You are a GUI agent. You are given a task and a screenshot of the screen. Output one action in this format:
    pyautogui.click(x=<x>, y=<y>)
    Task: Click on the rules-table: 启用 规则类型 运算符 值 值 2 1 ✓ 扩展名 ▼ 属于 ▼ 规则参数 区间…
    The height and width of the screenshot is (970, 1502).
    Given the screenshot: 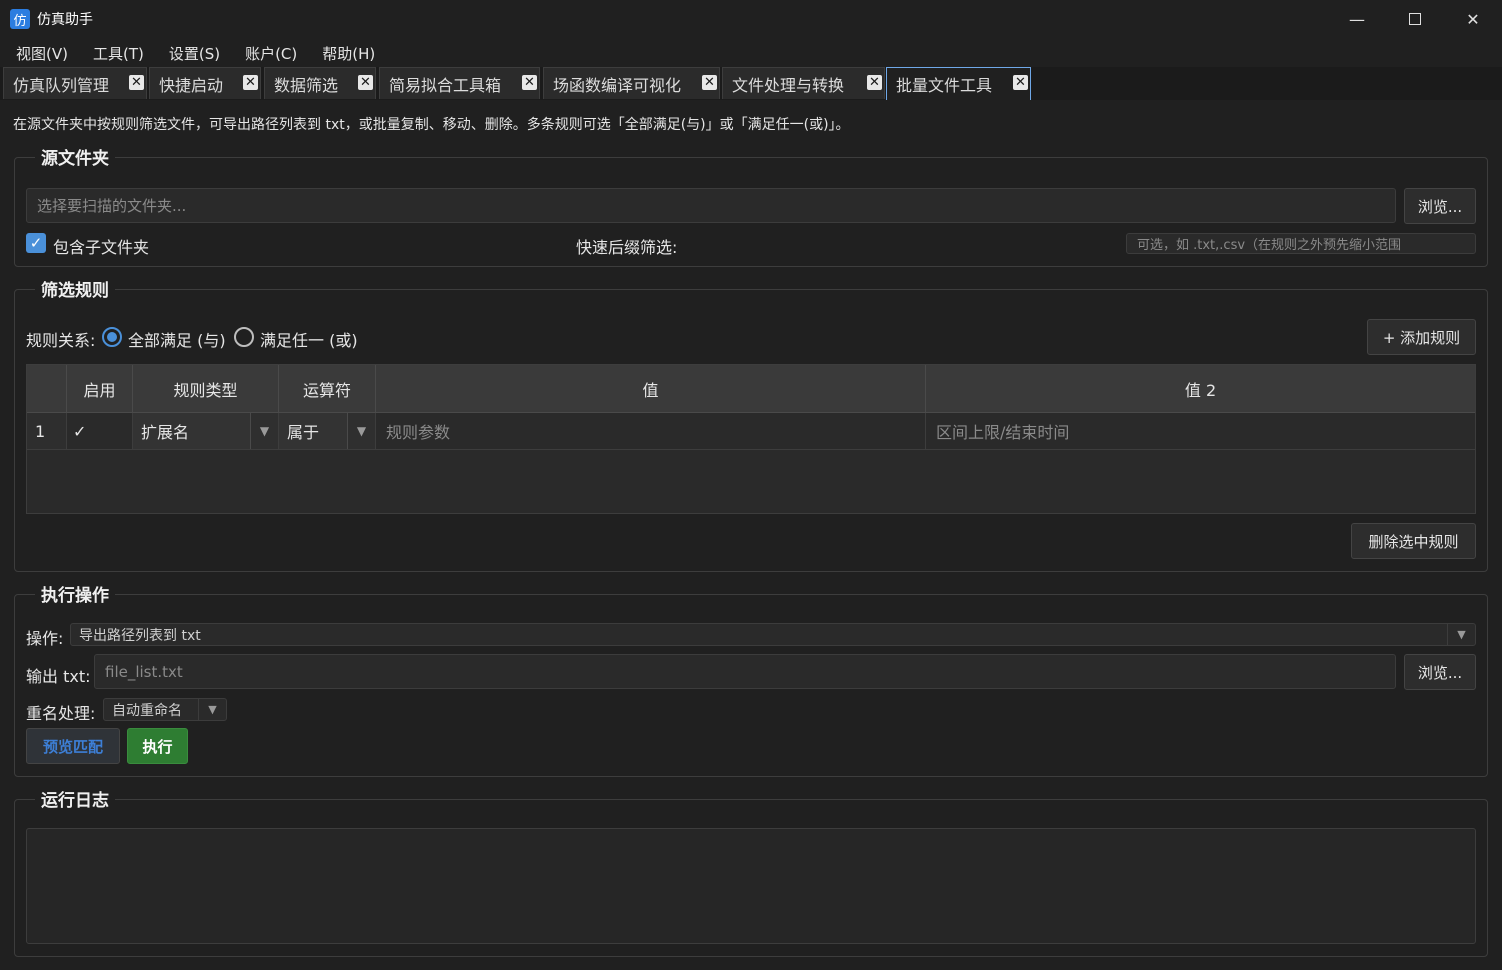 What is the action you would take?
    pyautogui.click(x=751, y=439)
    